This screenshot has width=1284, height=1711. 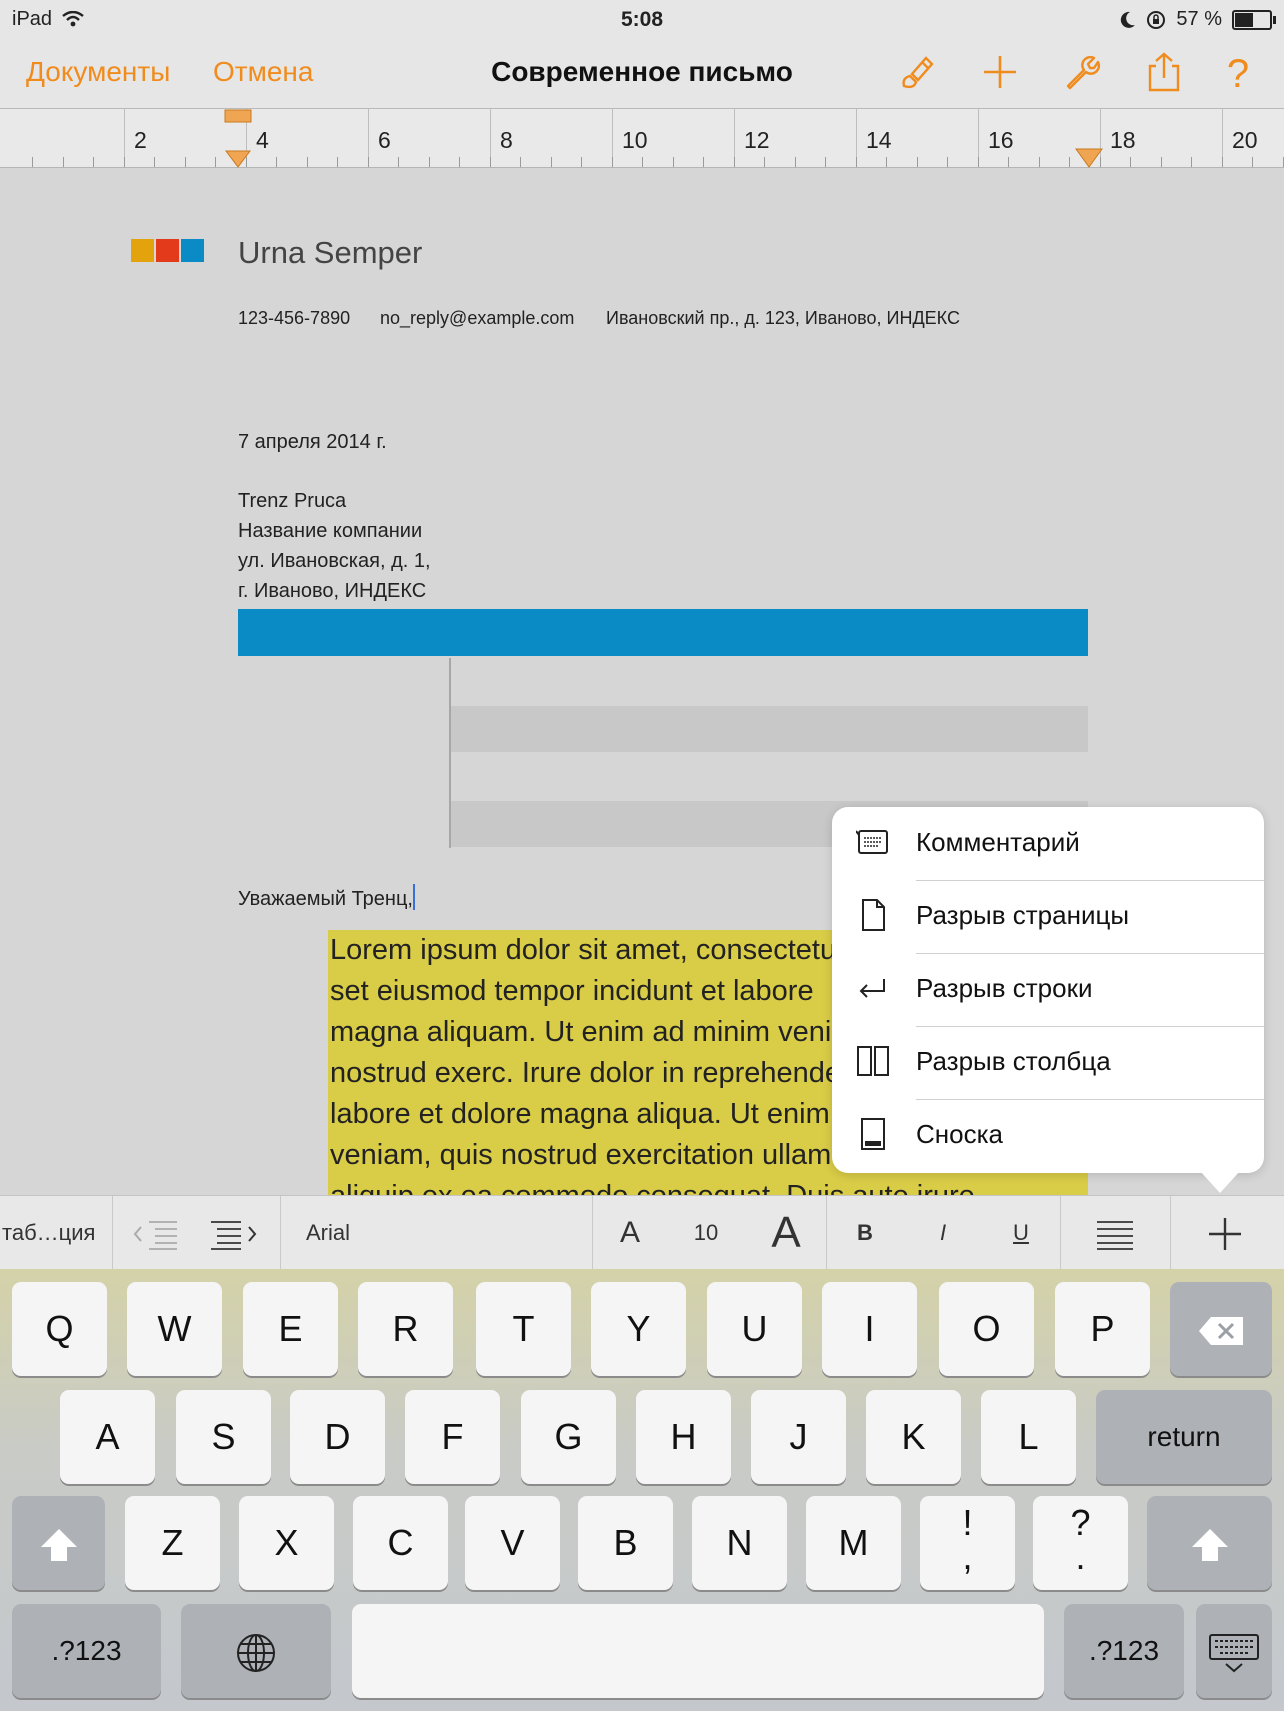 I want to click on shift-key-right, so click(x=1209, y=1543).